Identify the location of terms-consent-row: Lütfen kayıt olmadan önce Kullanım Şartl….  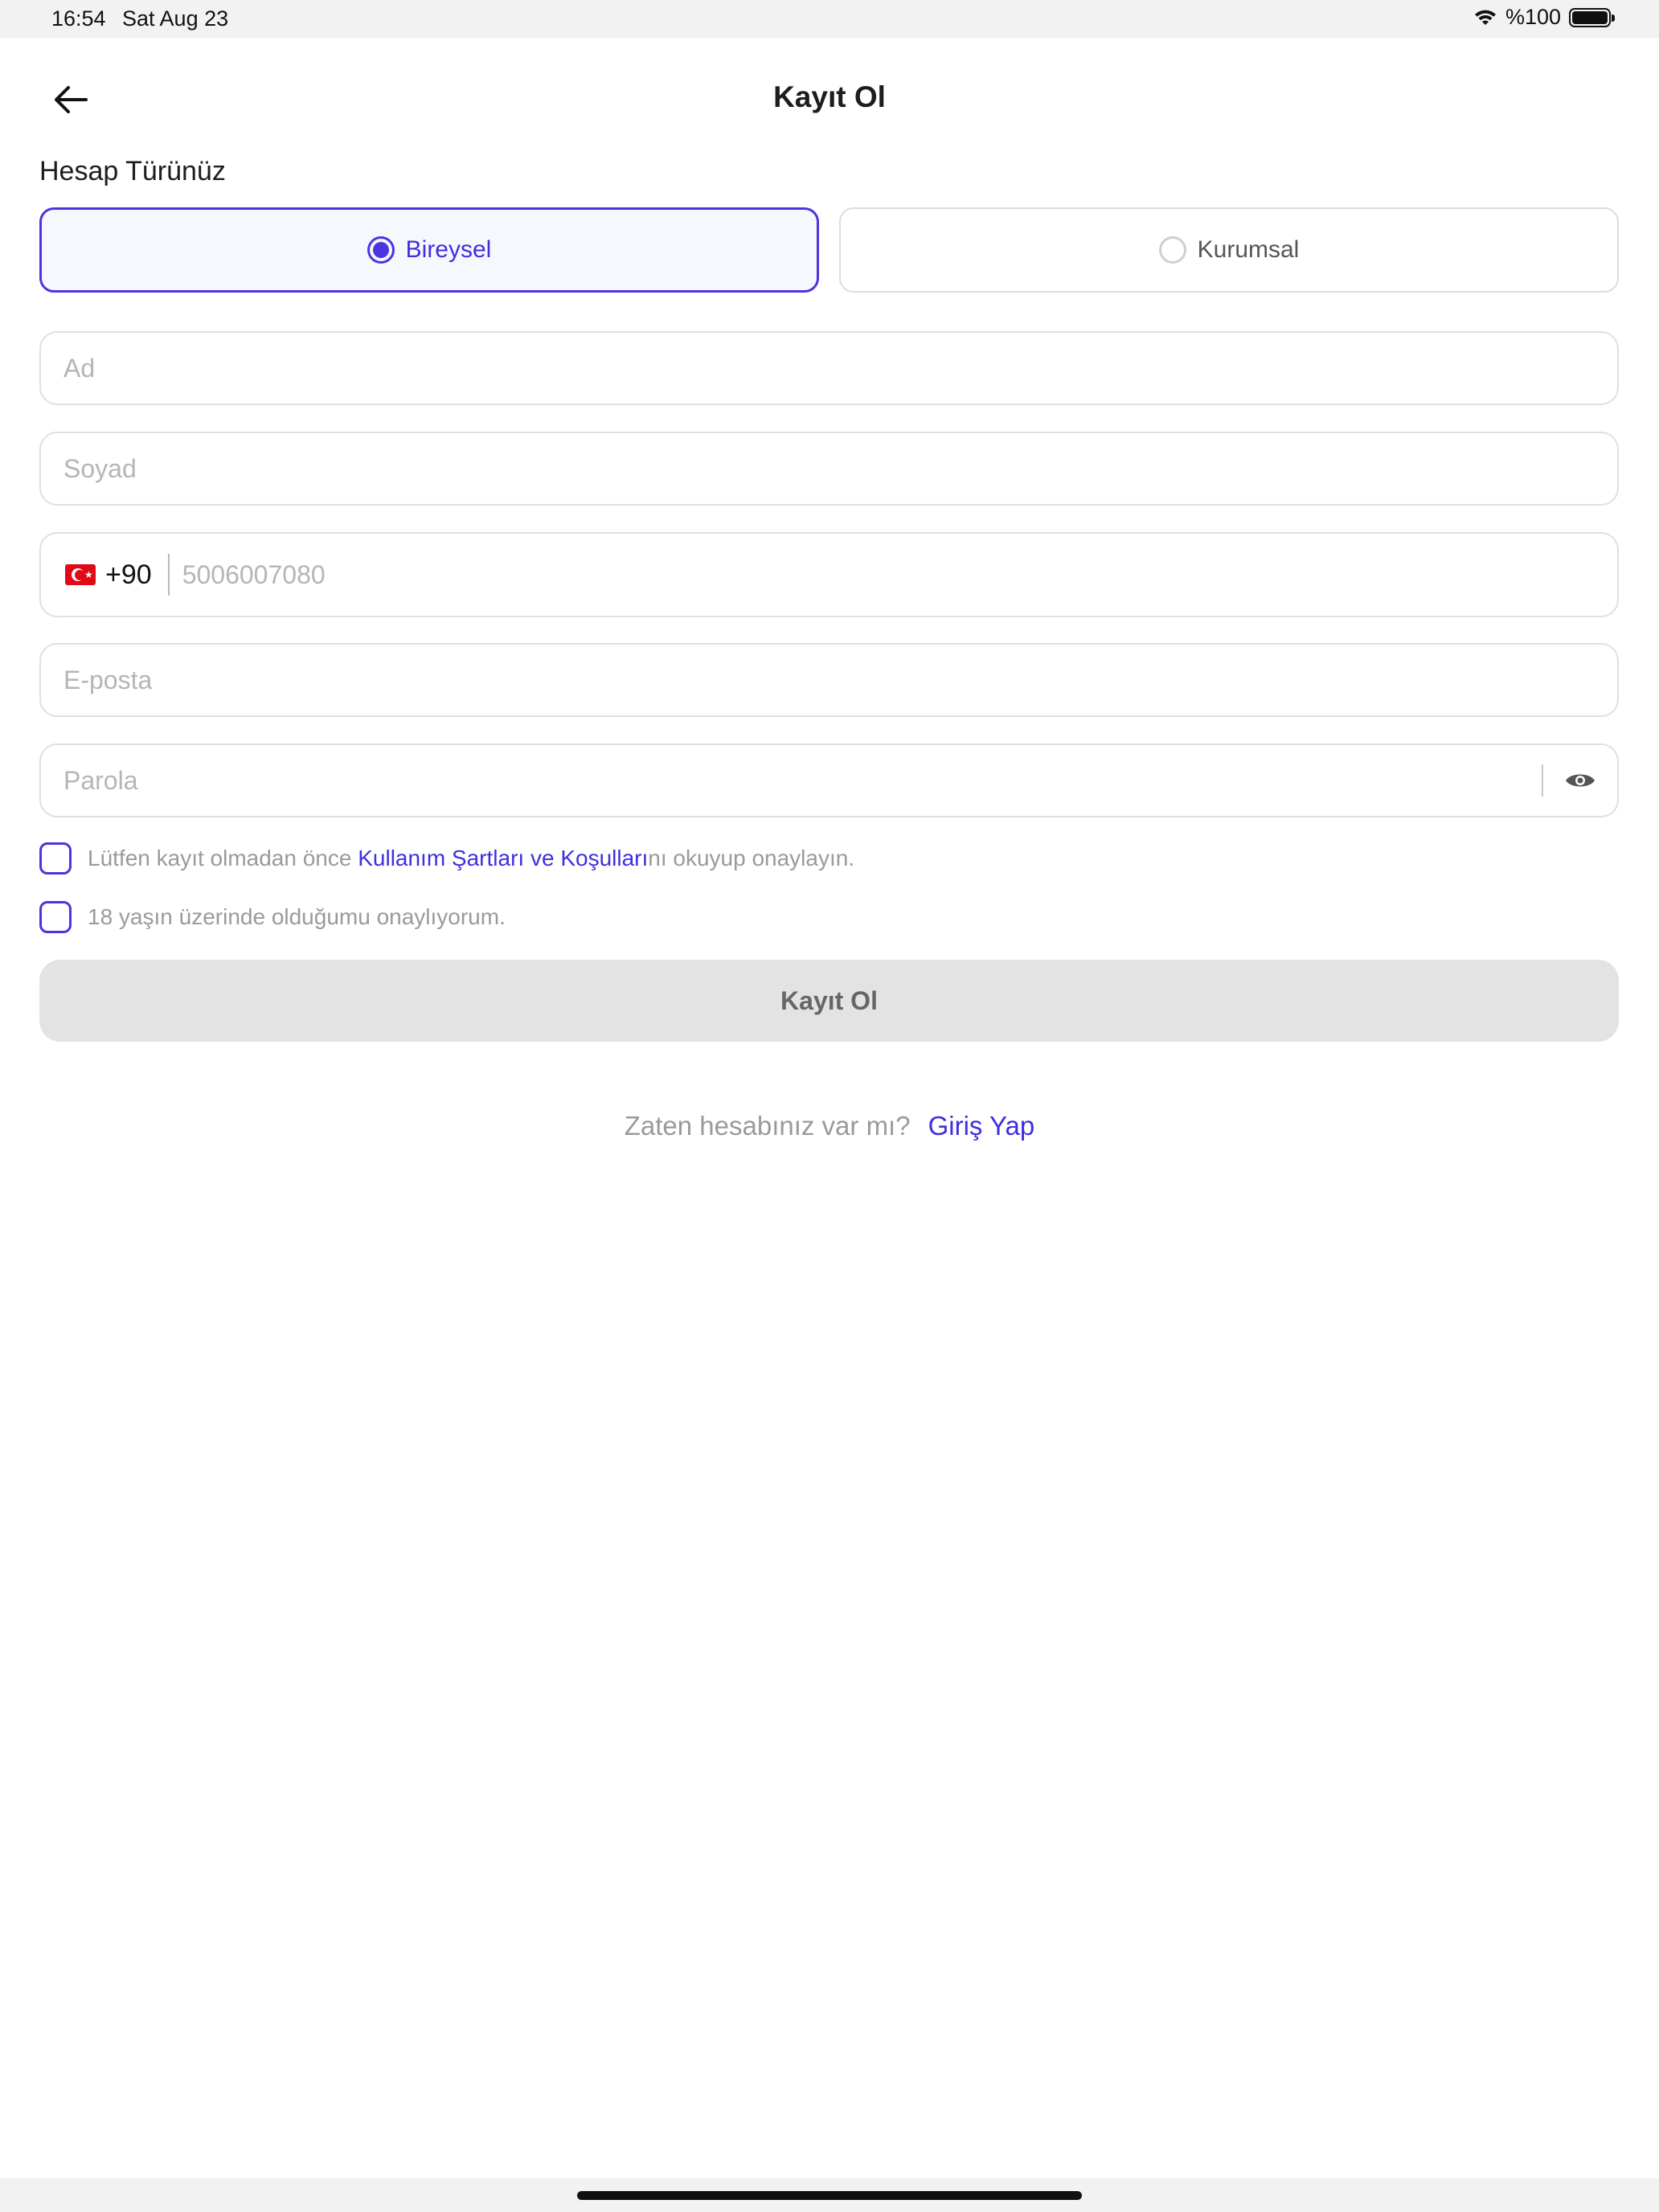
(446, 858).